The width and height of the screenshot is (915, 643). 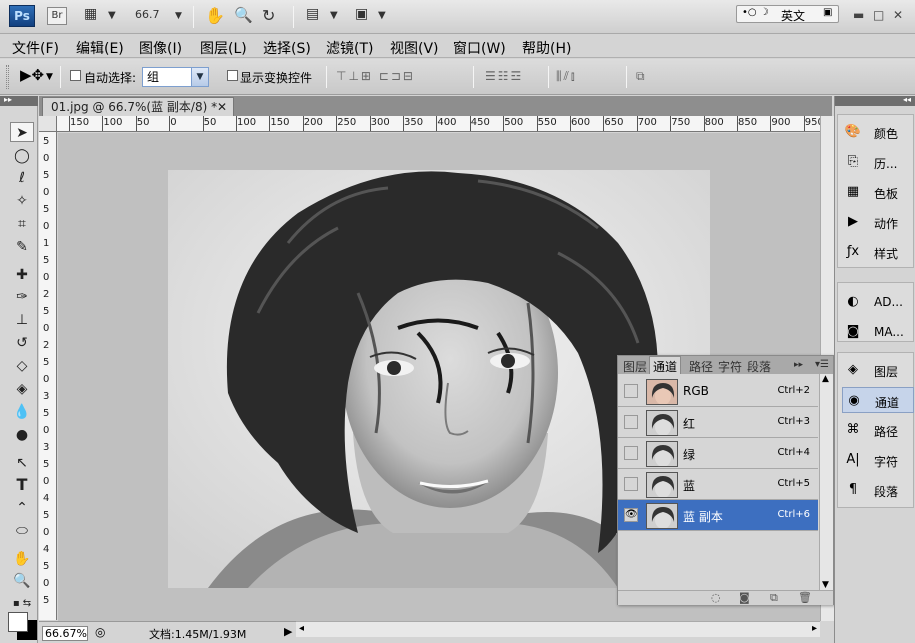 I want to click on shape-tool-icon: ⬭, so click(x=22, y=531).